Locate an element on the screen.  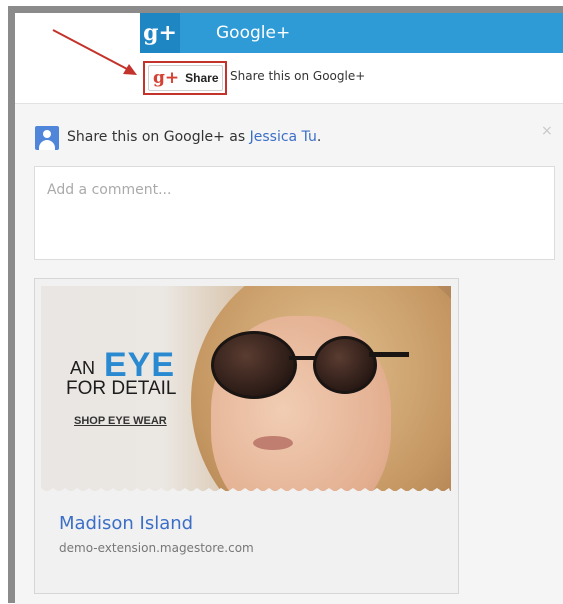
google-plus-icon: g+ is located at coordinates (166, 78).